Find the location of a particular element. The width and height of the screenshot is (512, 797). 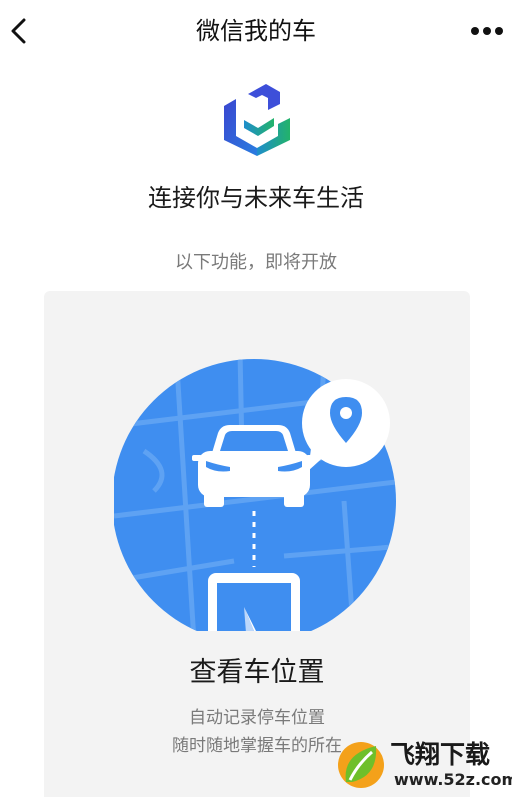

leaf-logo-icon is located at coordinates (361, 765).